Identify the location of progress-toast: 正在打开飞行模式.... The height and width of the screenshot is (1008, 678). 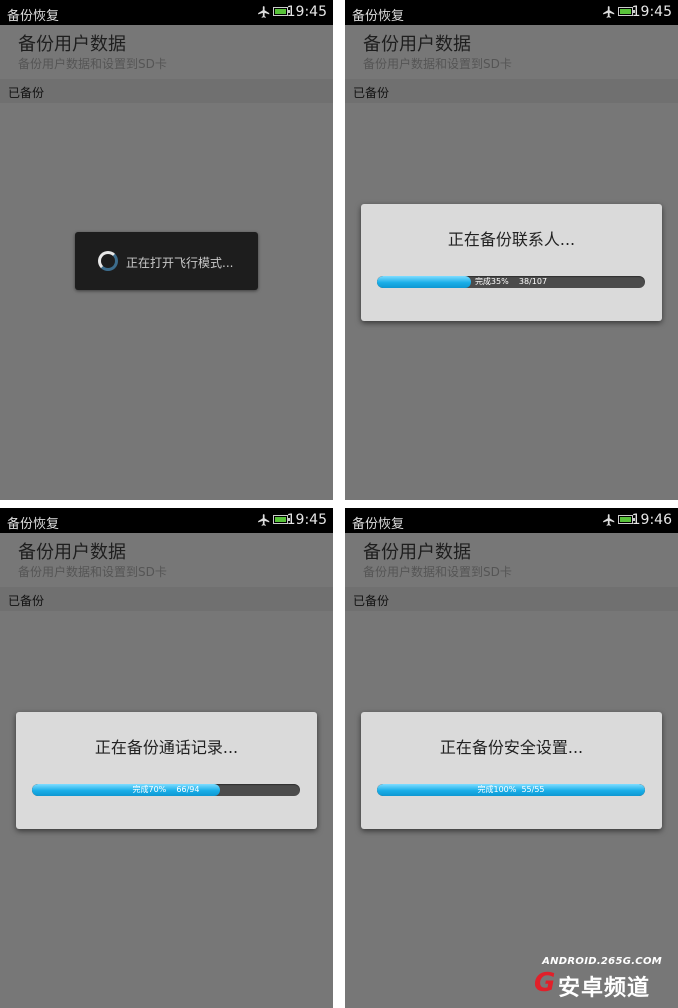
(166, 261).